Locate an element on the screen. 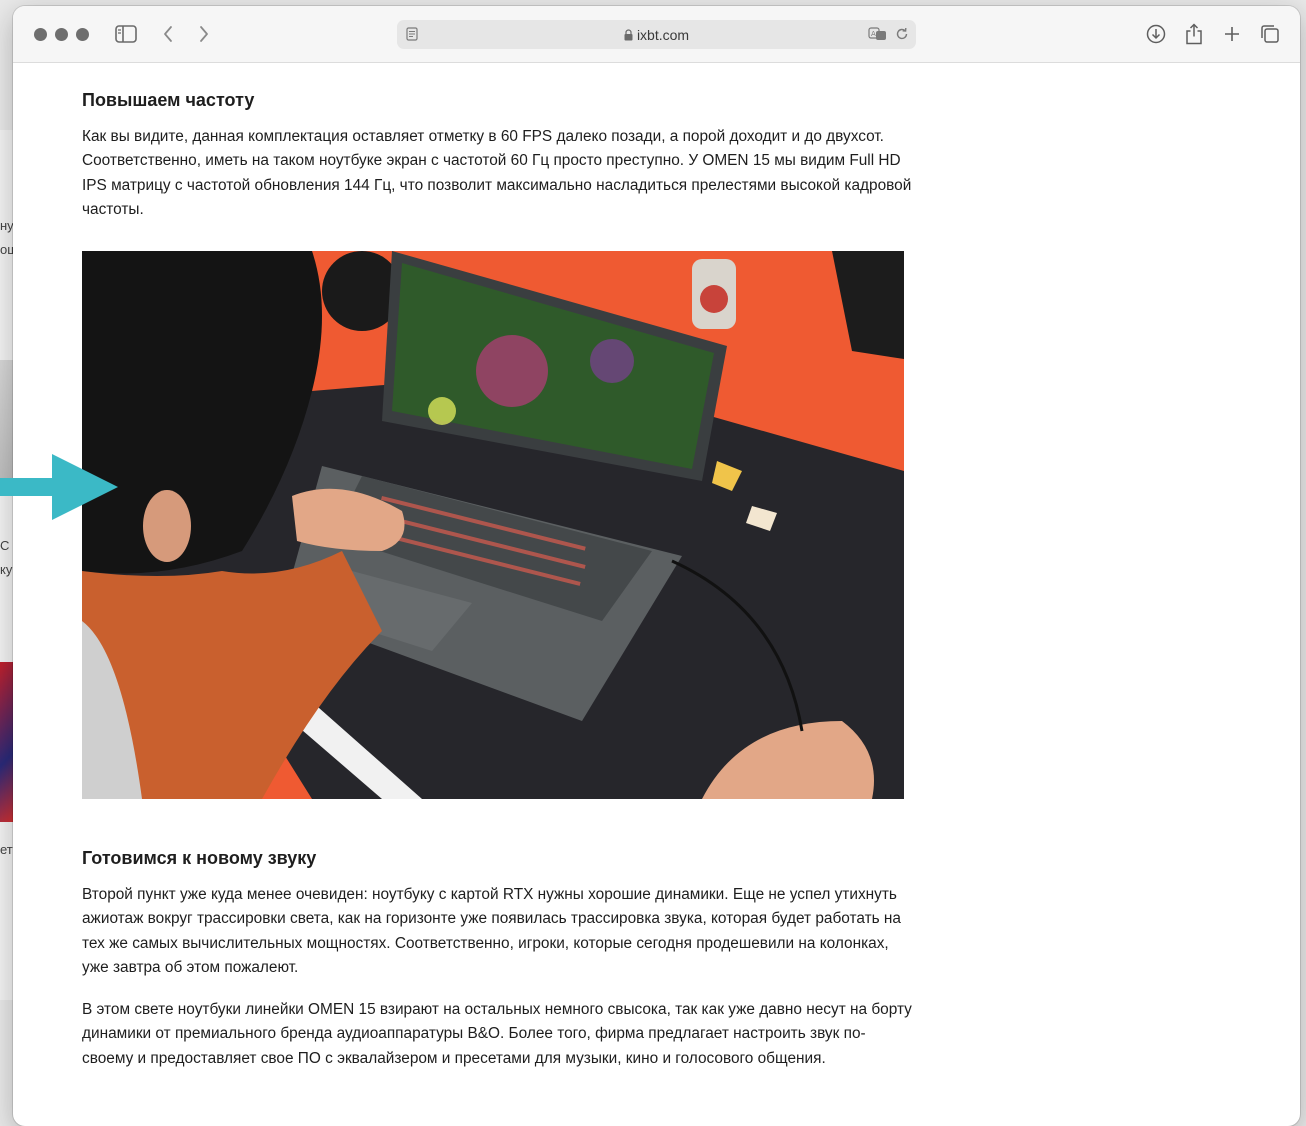 This screenshot has width=1306, height=1126. close-window-button is located at coordinates (40, 34).